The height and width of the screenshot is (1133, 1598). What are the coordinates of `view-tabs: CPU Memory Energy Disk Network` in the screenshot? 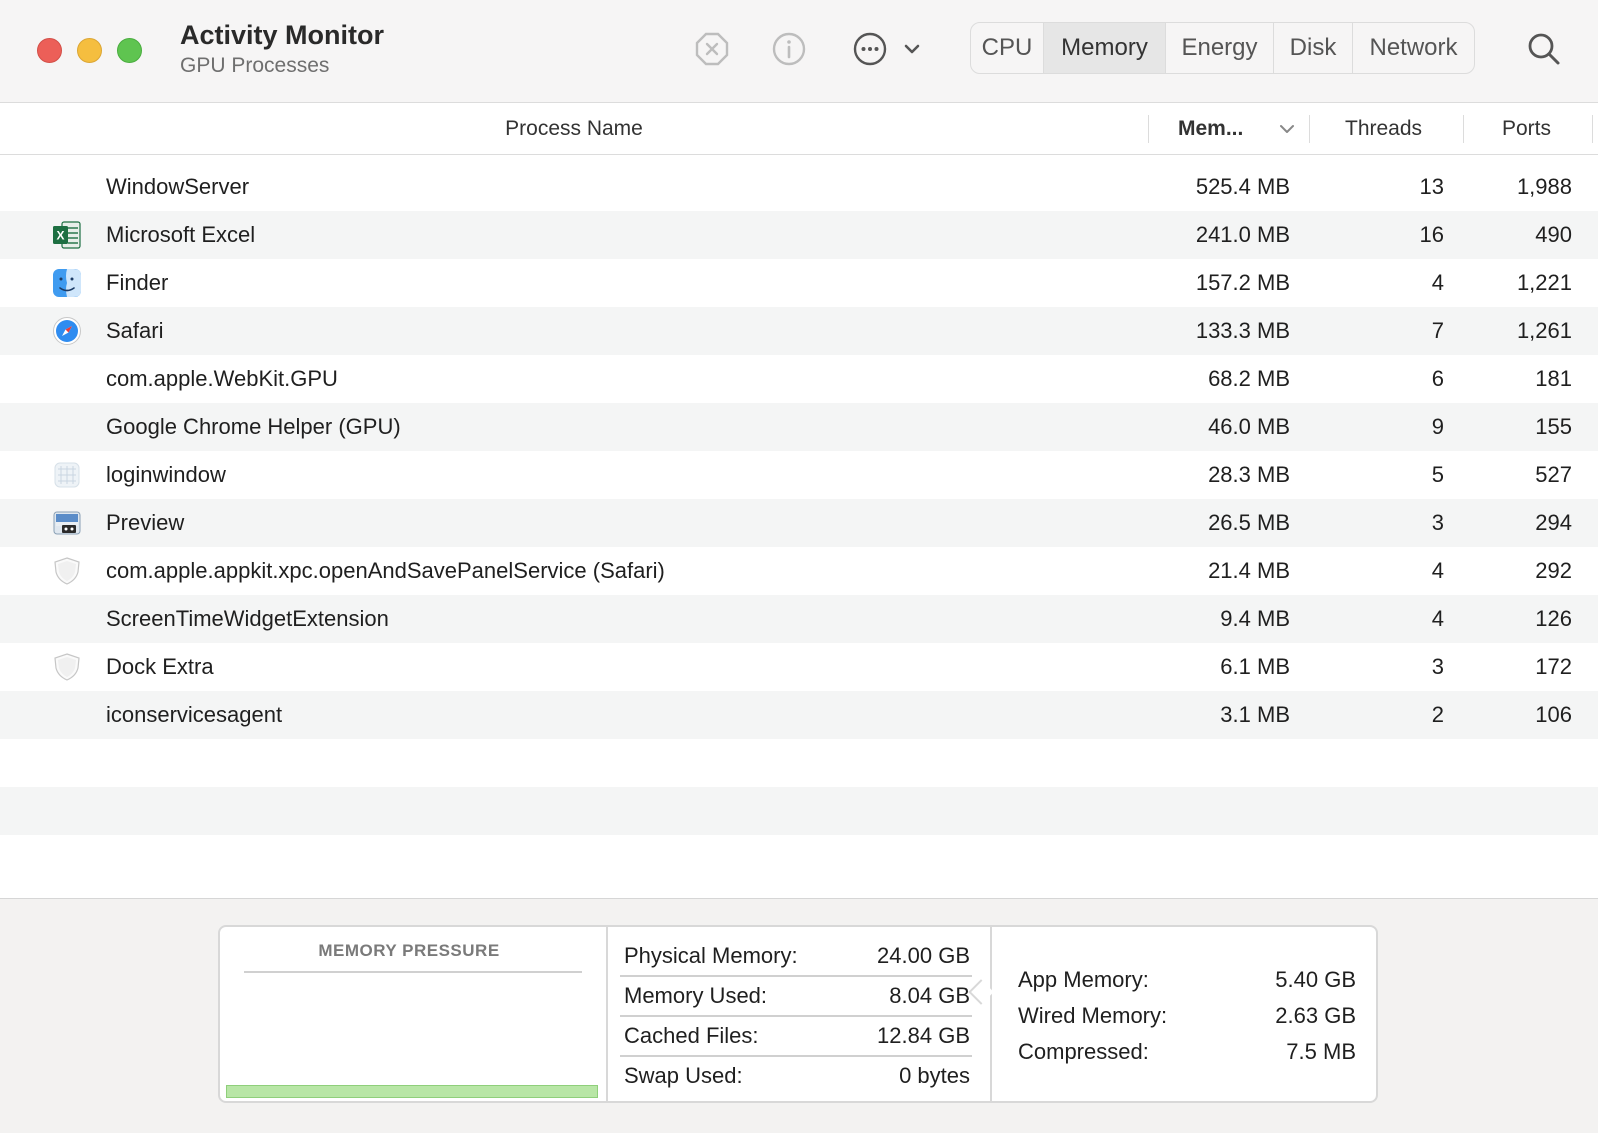 It's located at (1222, 48).